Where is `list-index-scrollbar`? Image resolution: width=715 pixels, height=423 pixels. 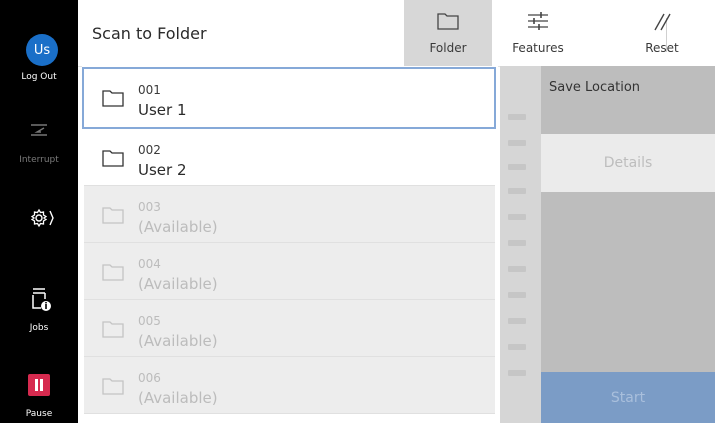 list-index-scrollbar is located at coordinates (520, 244).